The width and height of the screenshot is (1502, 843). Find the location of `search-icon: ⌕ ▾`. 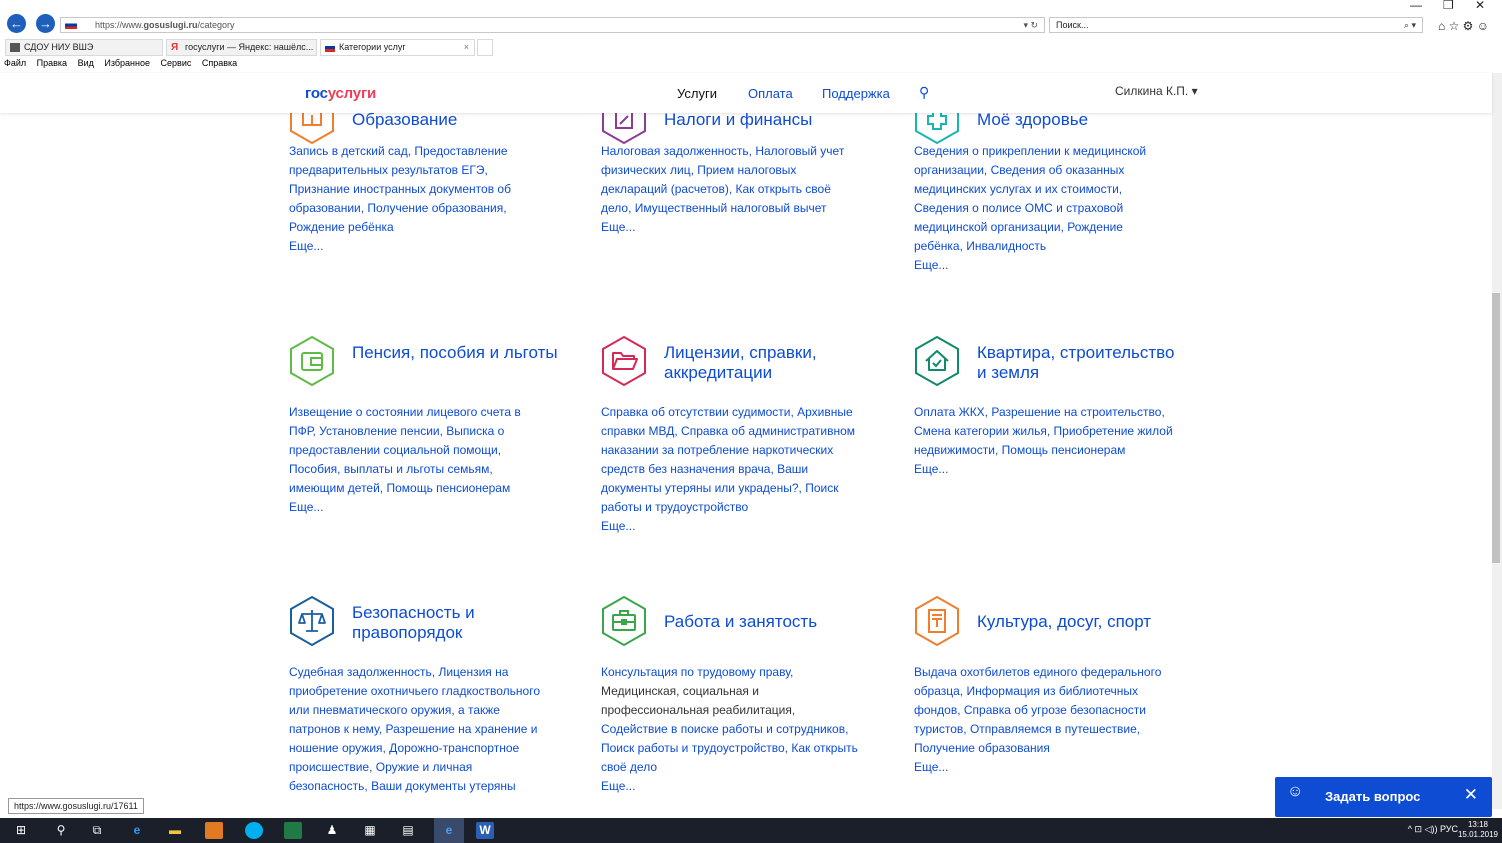

search-icon: ⌕ ▾ is located at coordinates (1410, 25).